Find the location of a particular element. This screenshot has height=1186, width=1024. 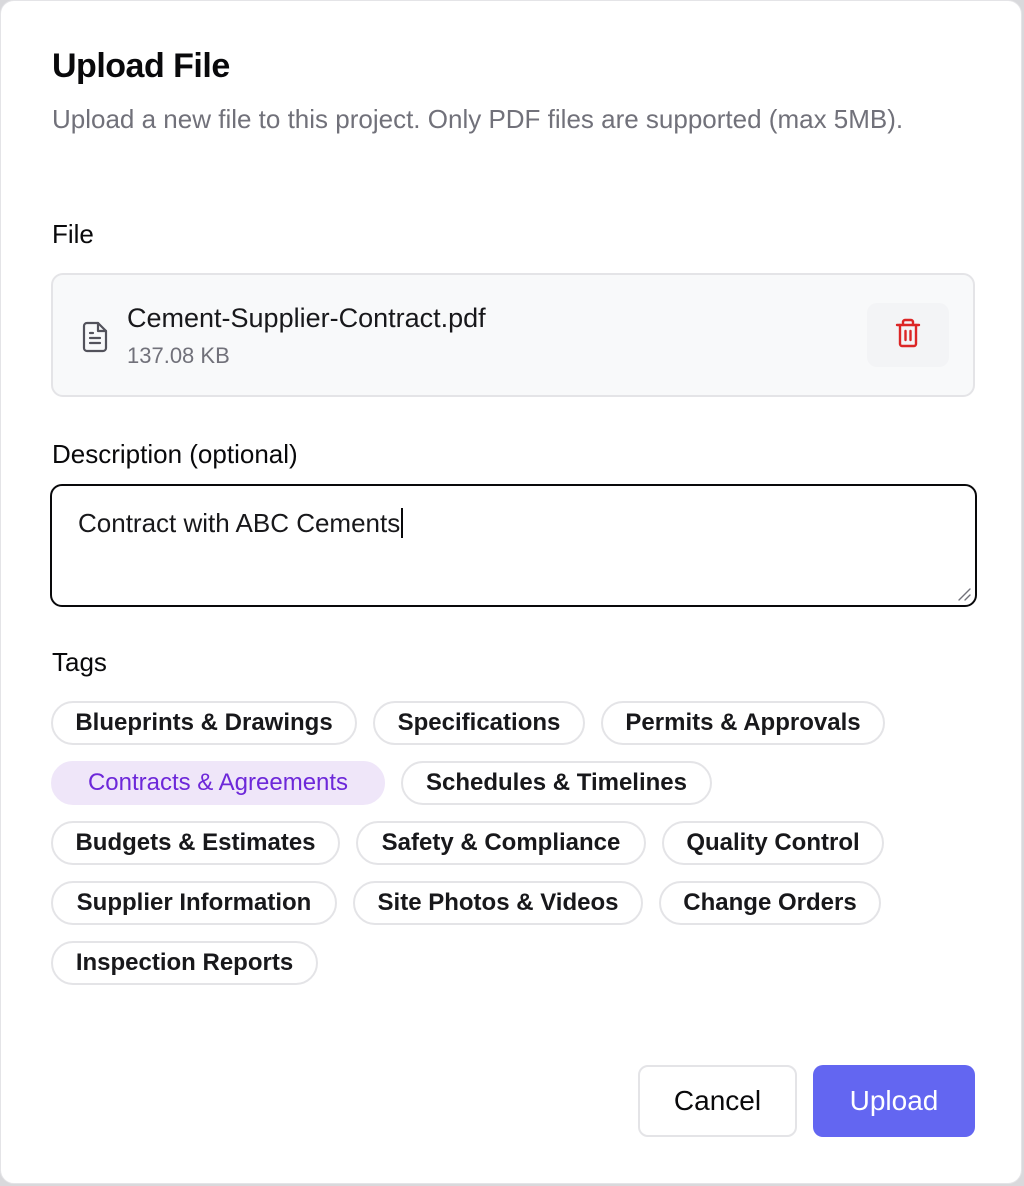

remove-file-button is located at coordinates (908, 335).